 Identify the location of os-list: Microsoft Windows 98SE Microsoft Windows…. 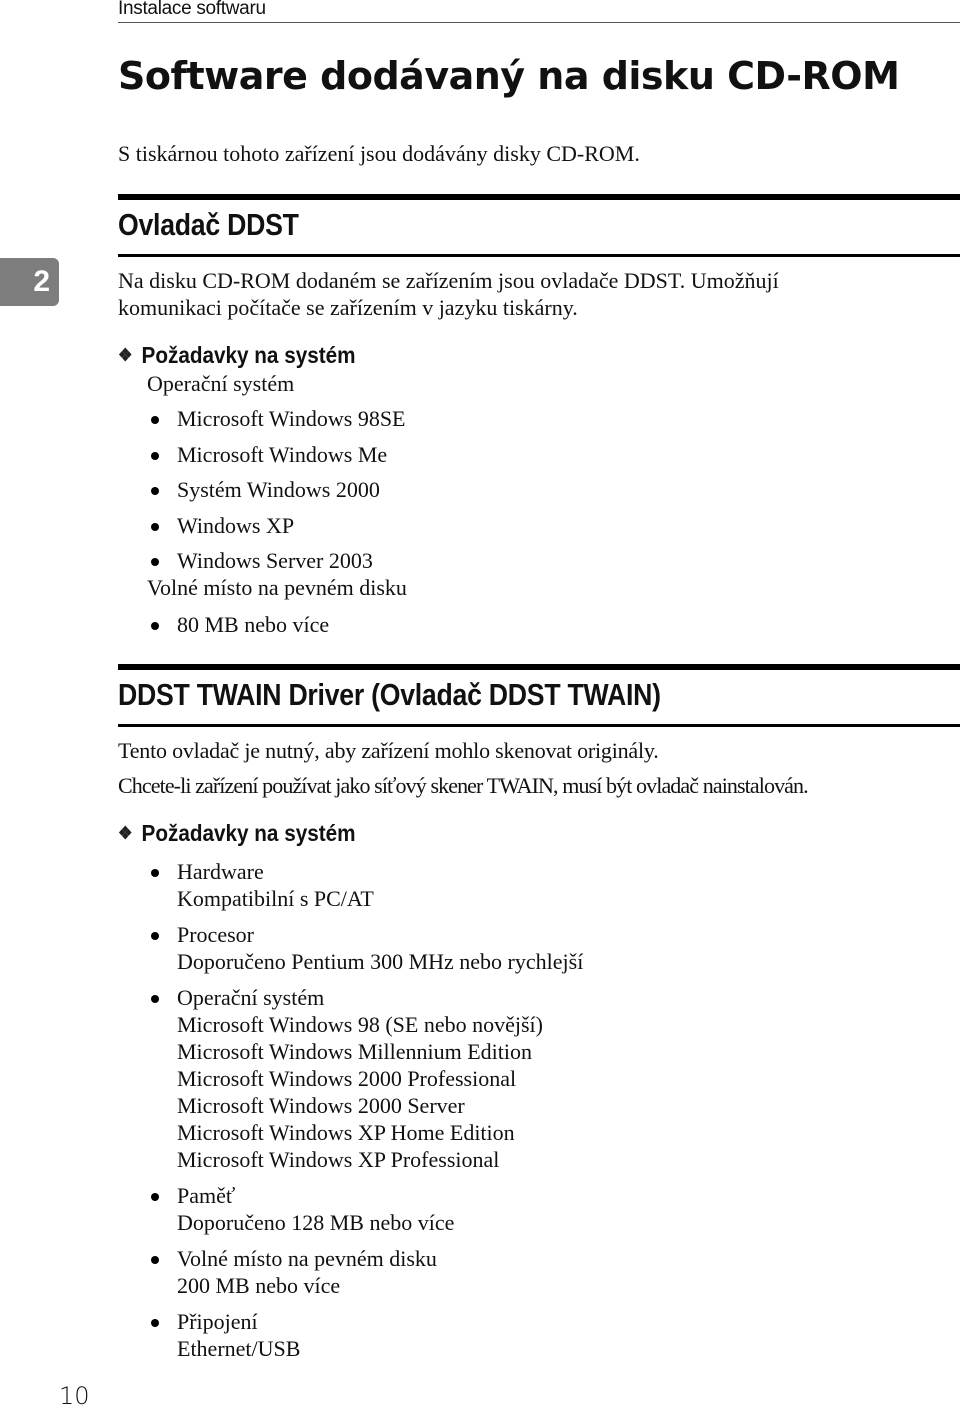
(276, 494).